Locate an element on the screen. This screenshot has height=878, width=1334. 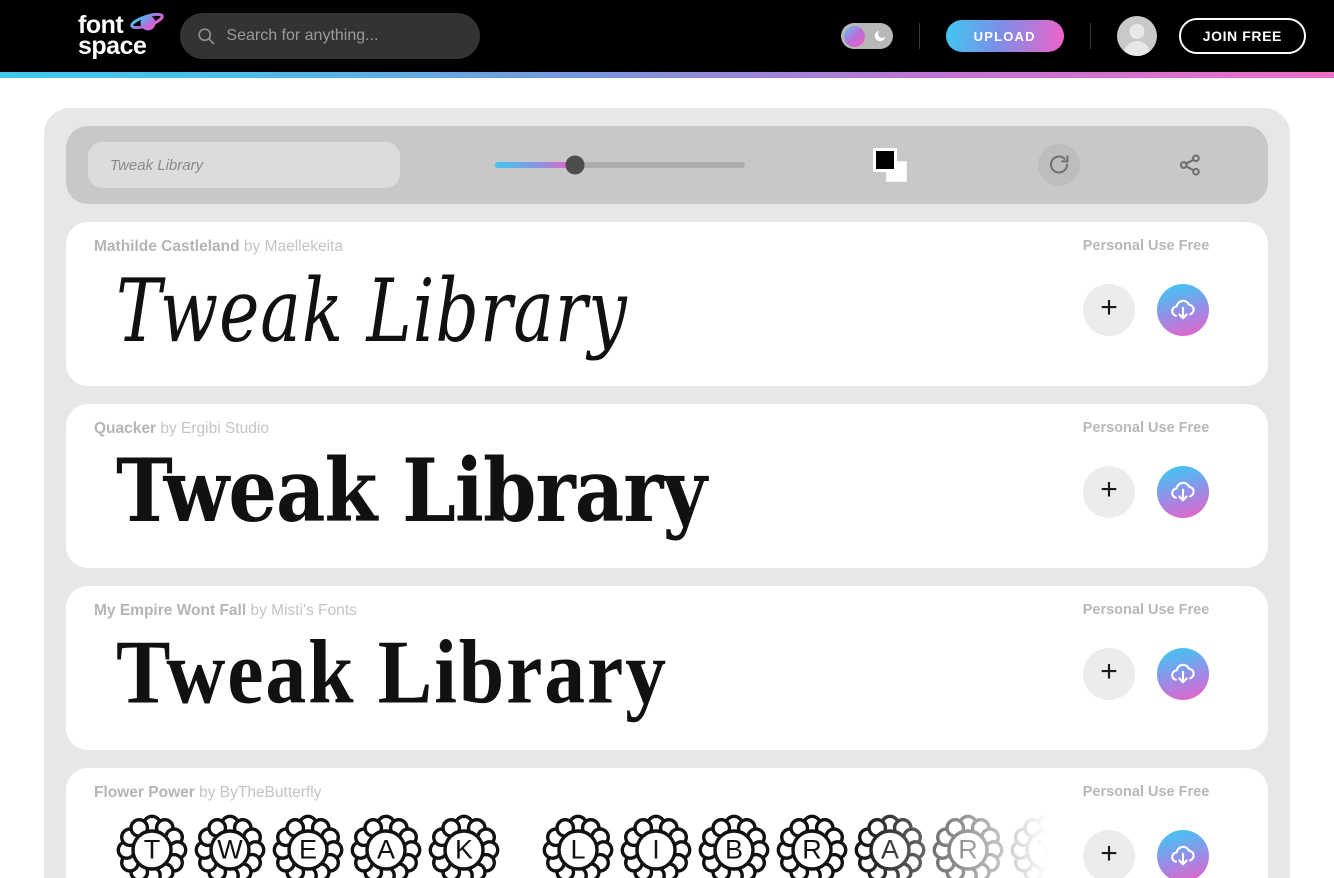
font-card-left: Quacker by Ergibi Studio Tweak Library is located at coordinates (571, 485).